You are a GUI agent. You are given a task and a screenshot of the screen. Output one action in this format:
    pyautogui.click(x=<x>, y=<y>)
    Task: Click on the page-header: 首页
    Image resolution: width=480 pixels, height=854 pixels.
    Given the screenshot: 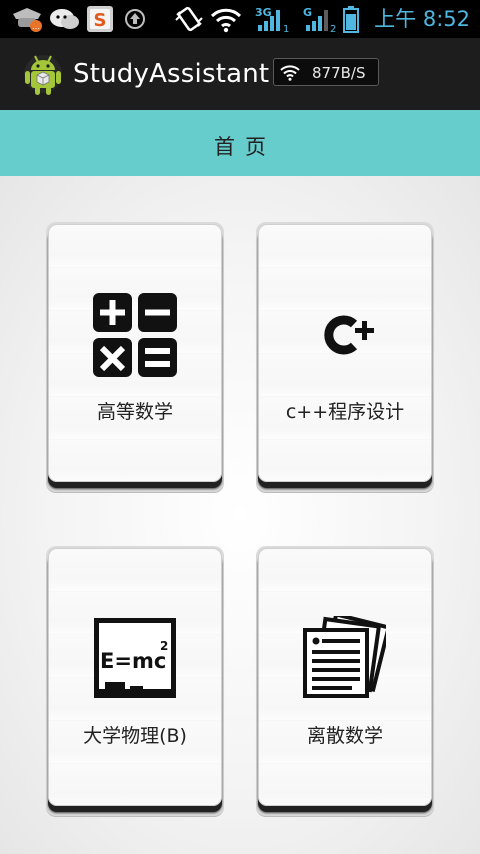 What is the action you would take?
    pyautogui.click(x=240, y=143)
    